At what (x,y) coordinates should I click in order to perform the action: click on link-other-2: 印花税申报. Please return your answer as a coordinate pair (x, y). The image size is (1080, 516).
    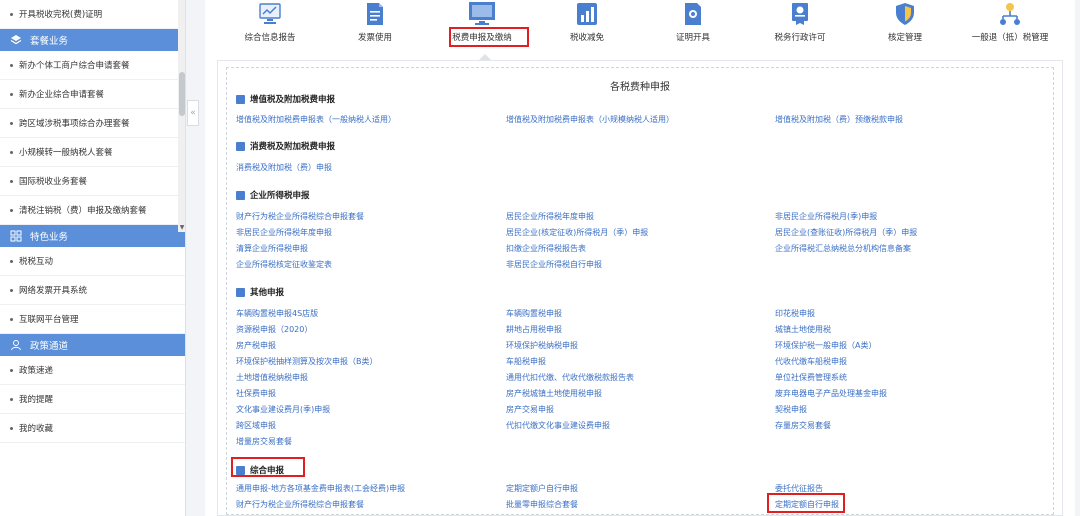
    Looking at the image, I should click on (795, 313).